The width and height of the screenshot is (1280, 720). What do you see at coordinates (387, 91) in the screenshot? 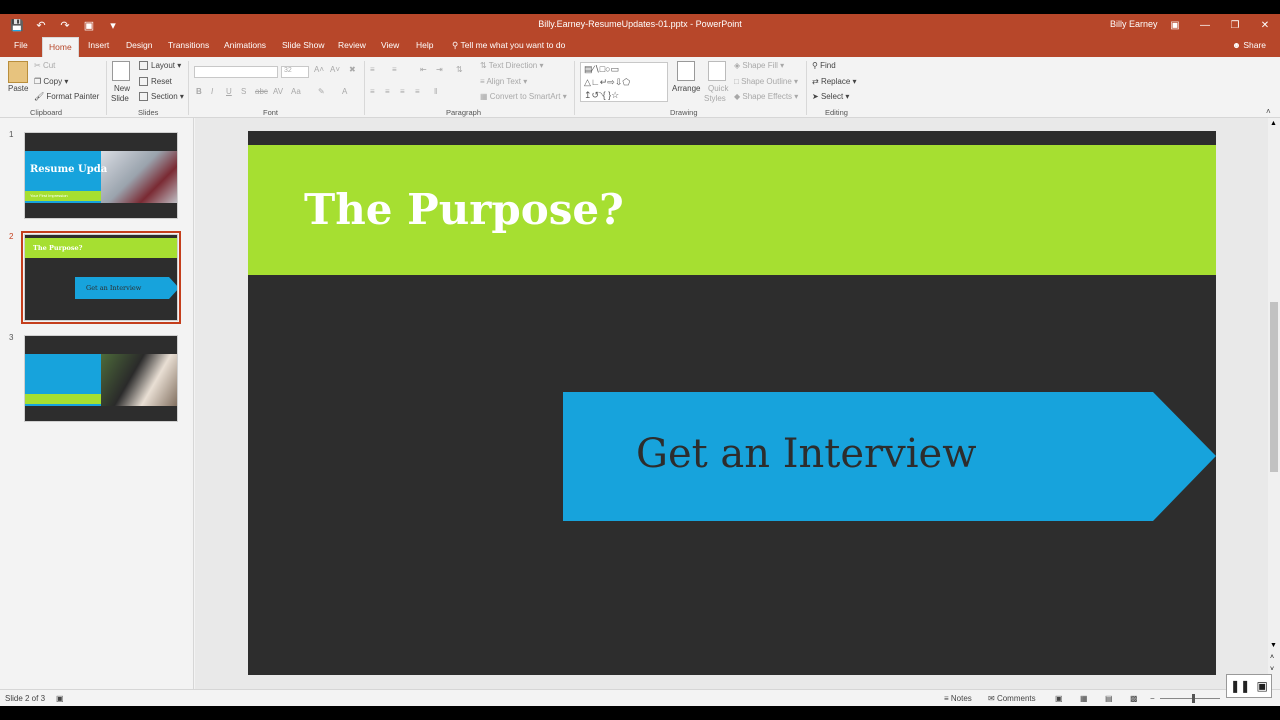
I see `align-center-icon: ≡` at bounding box center [387, 91].